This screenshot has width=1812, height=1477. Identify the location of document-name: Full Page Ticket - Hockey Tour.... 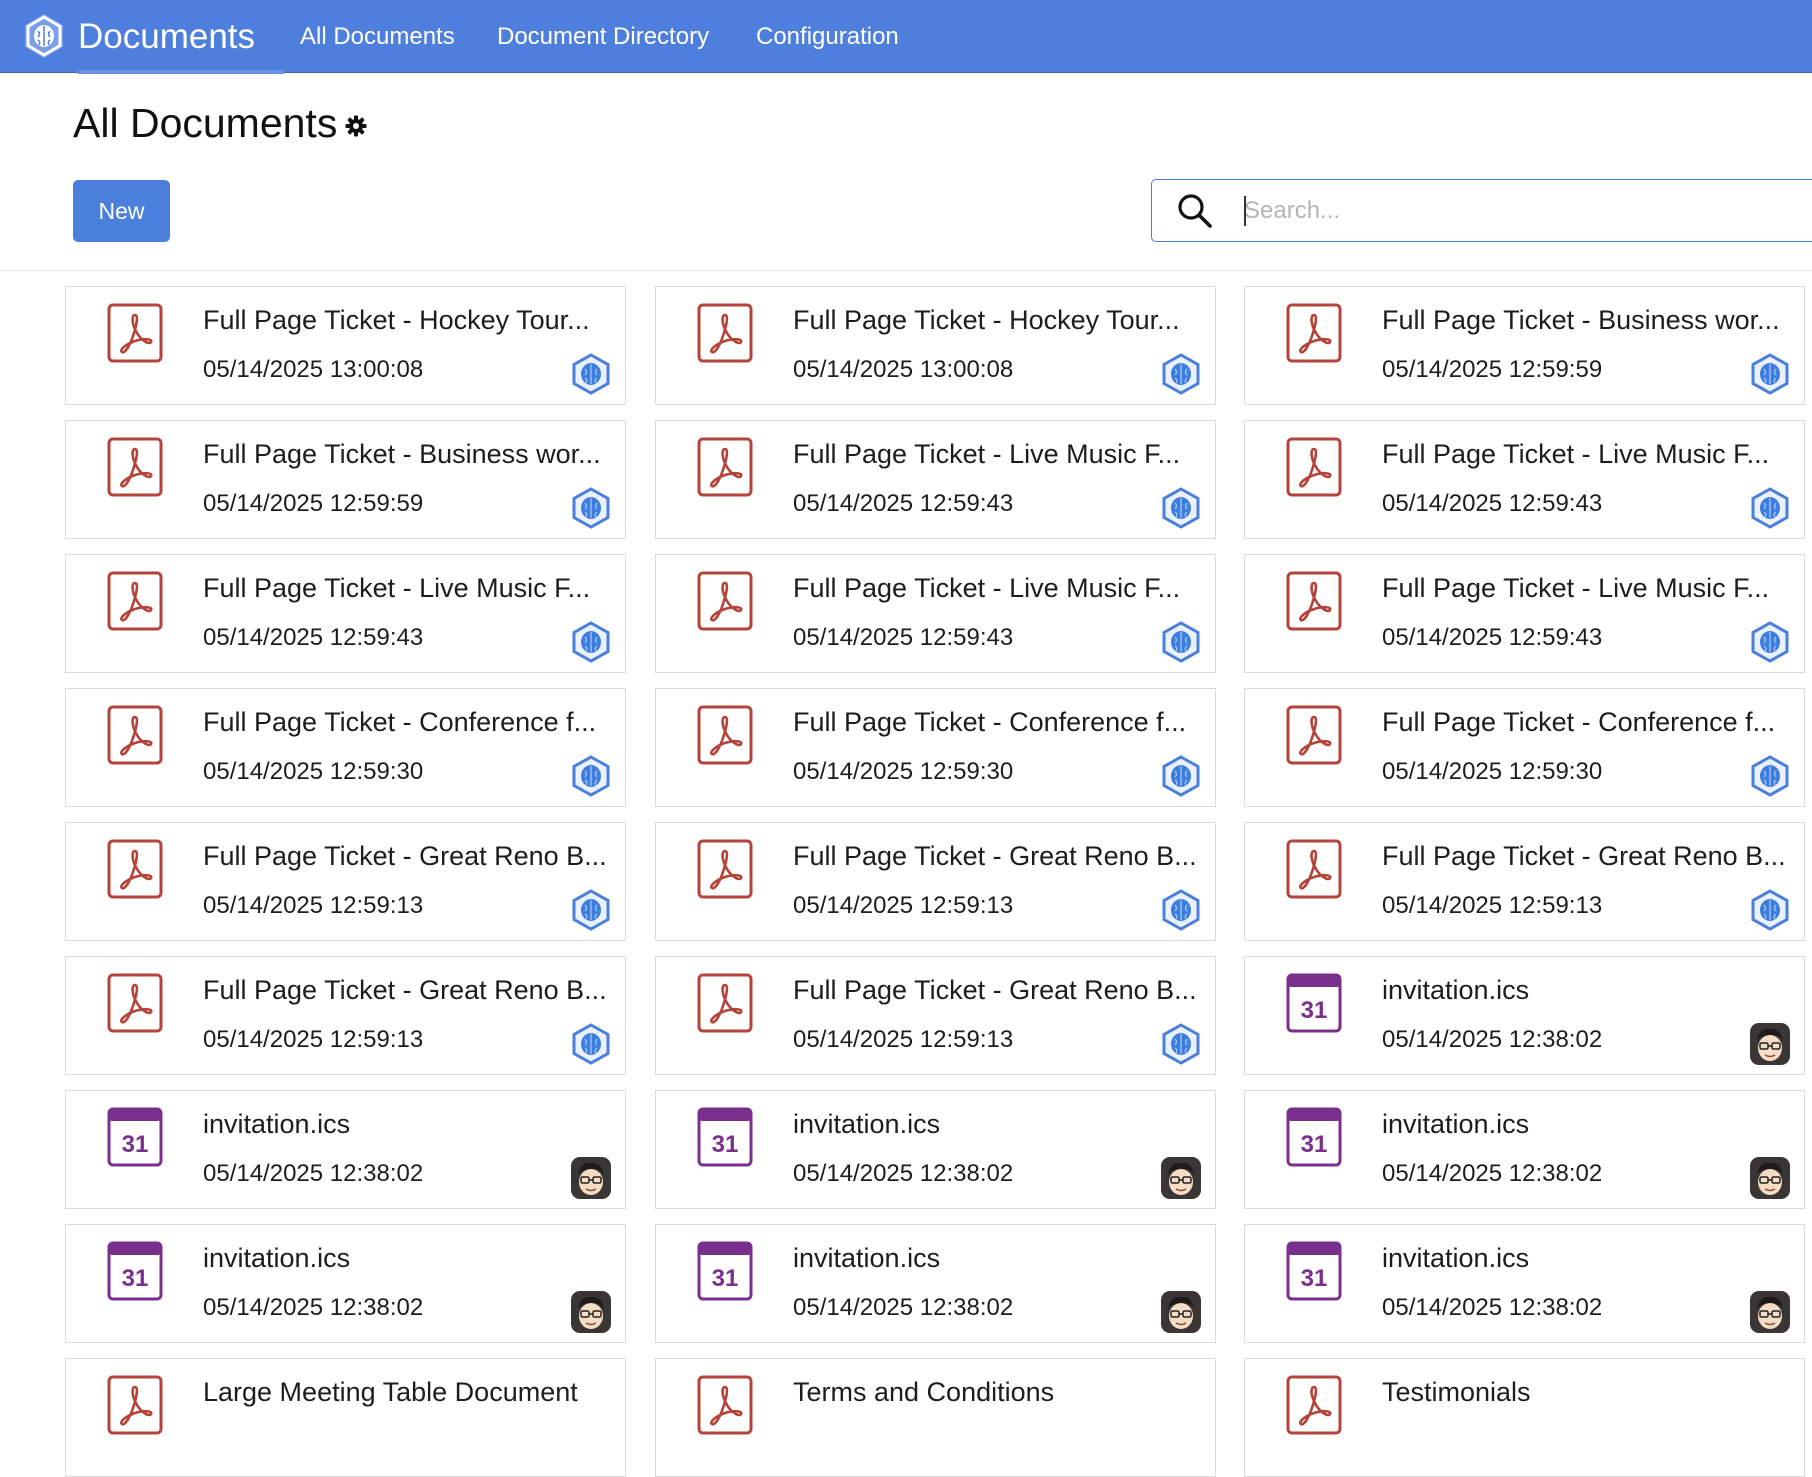
(396, 320).